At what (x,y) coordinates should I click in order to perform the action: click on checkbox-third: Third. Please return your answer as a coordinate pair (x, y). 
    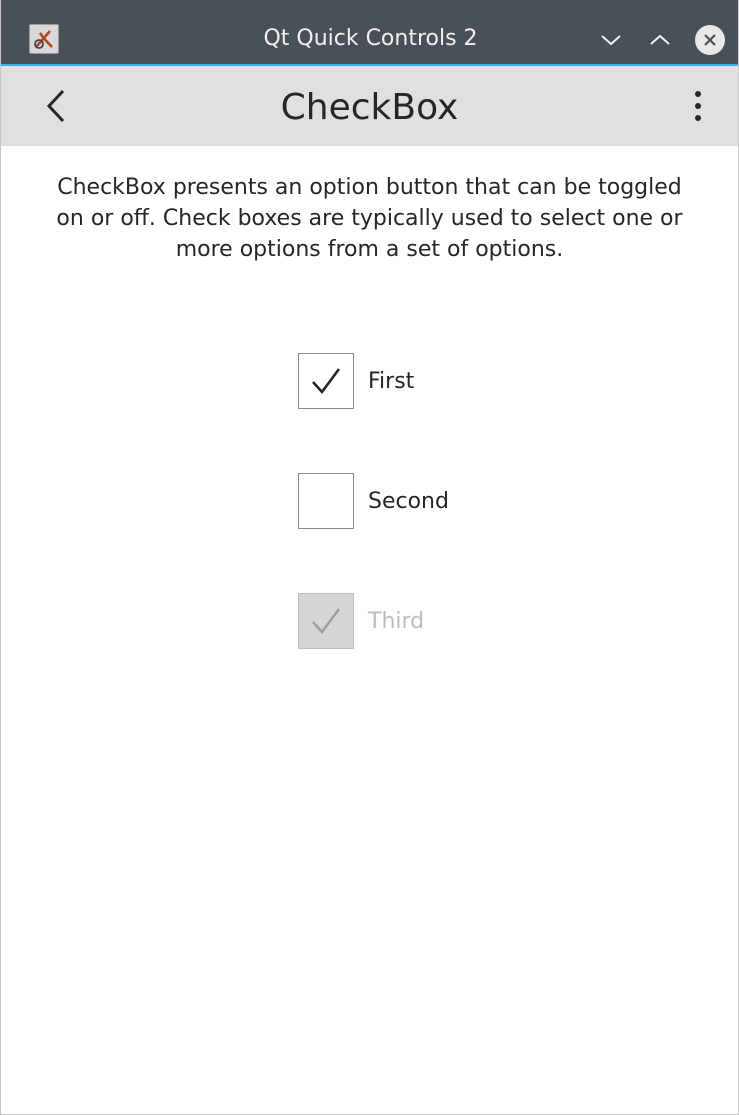
    Looking at the image, I should click on (361, 621).